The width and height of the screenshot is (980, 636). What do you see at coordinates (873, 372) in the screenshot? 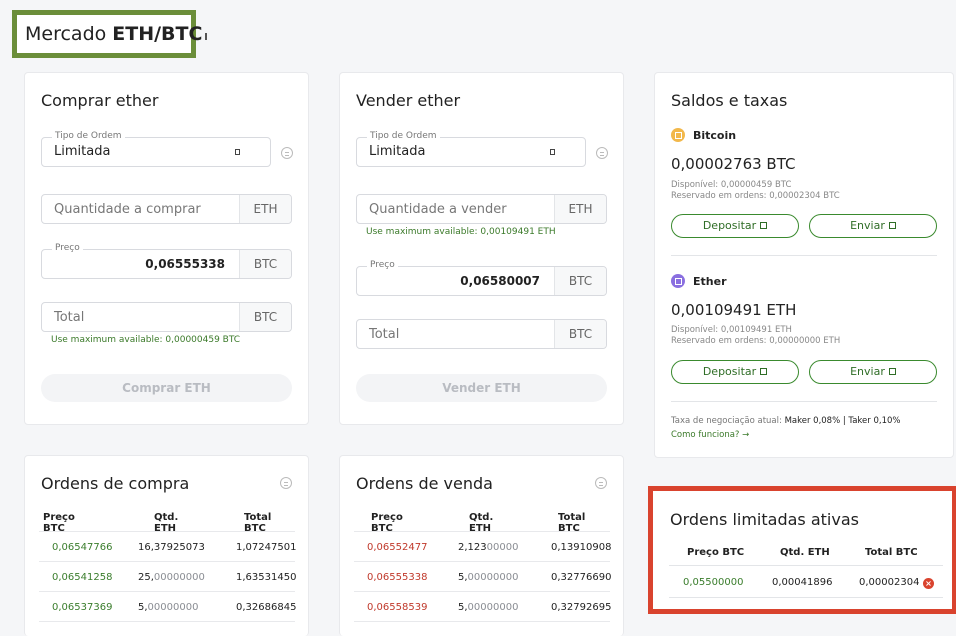
I see `eth-send-button: Enviar` at bounding box center [873, 372].